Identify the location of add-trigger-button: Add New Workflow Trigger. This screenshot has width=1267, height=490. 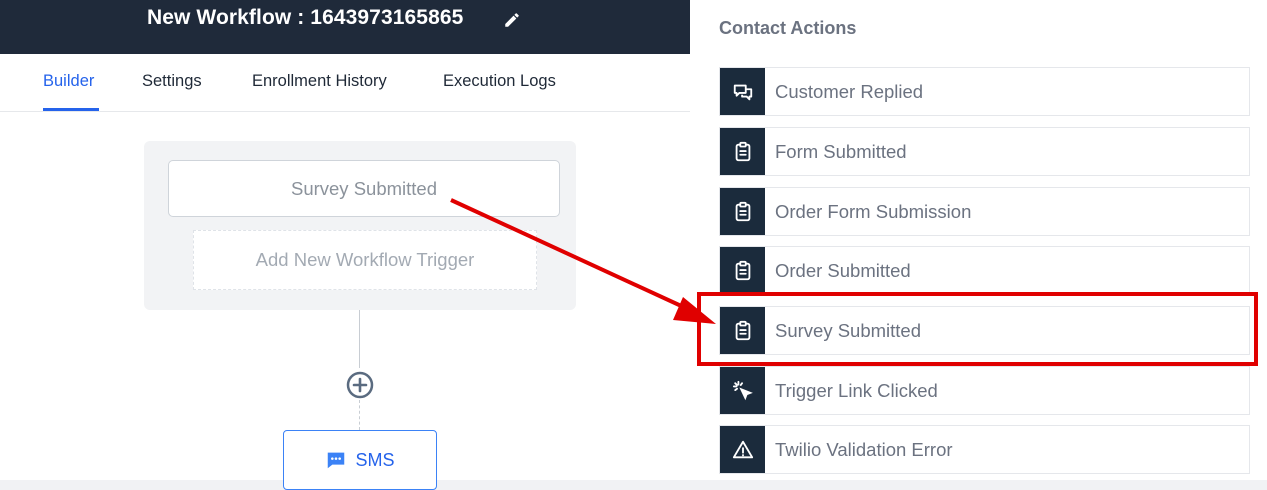
(365, 260).